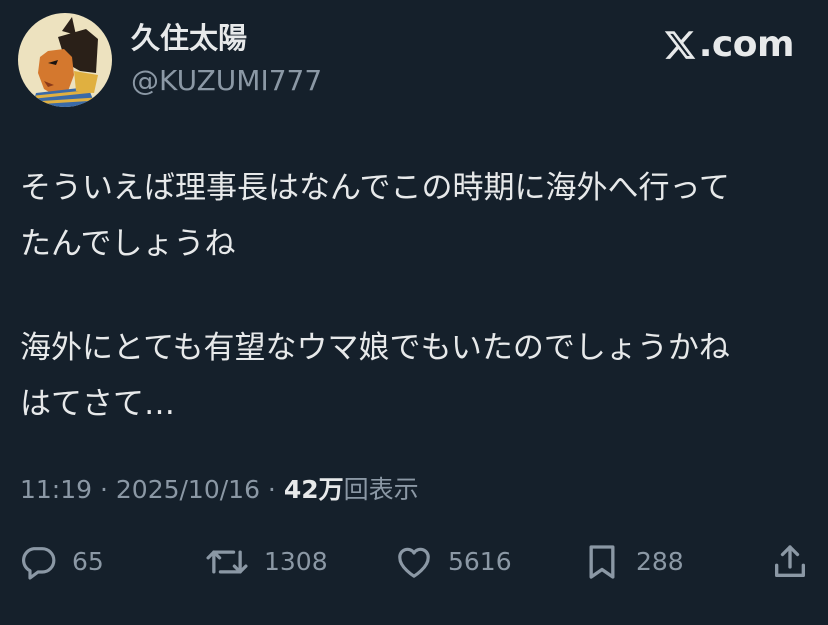  I want to click on bookmark-button: 288, so click(633, 562).